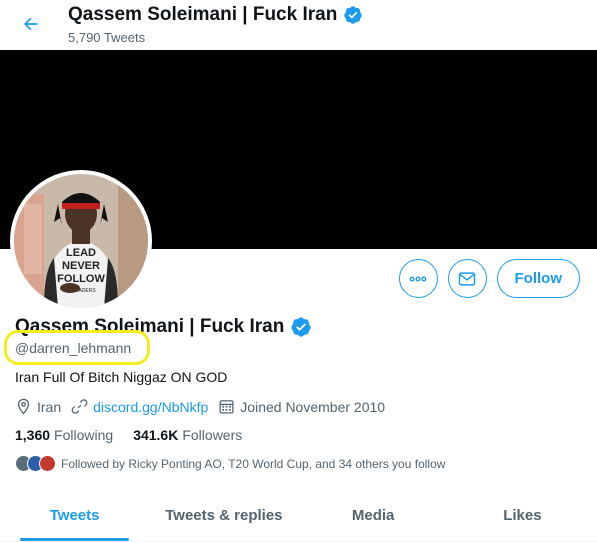 The width and height of the screenshot is (597, 542). Describe the element at coordinates (49, 406) in the screenshot. I see `location-text: Iran` at that location.